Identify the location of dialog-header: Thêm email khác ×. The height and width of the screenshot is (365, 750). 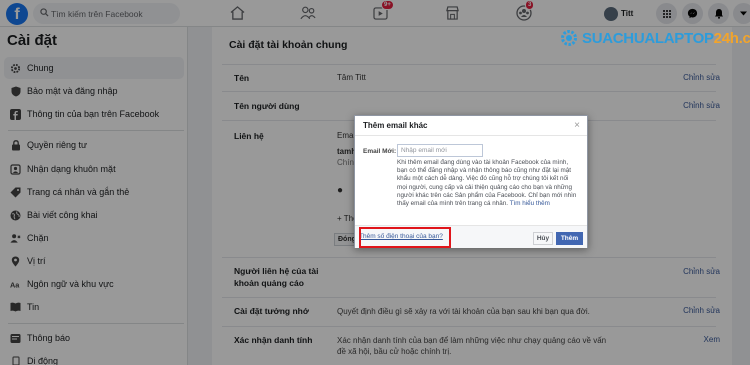
(471, 126).